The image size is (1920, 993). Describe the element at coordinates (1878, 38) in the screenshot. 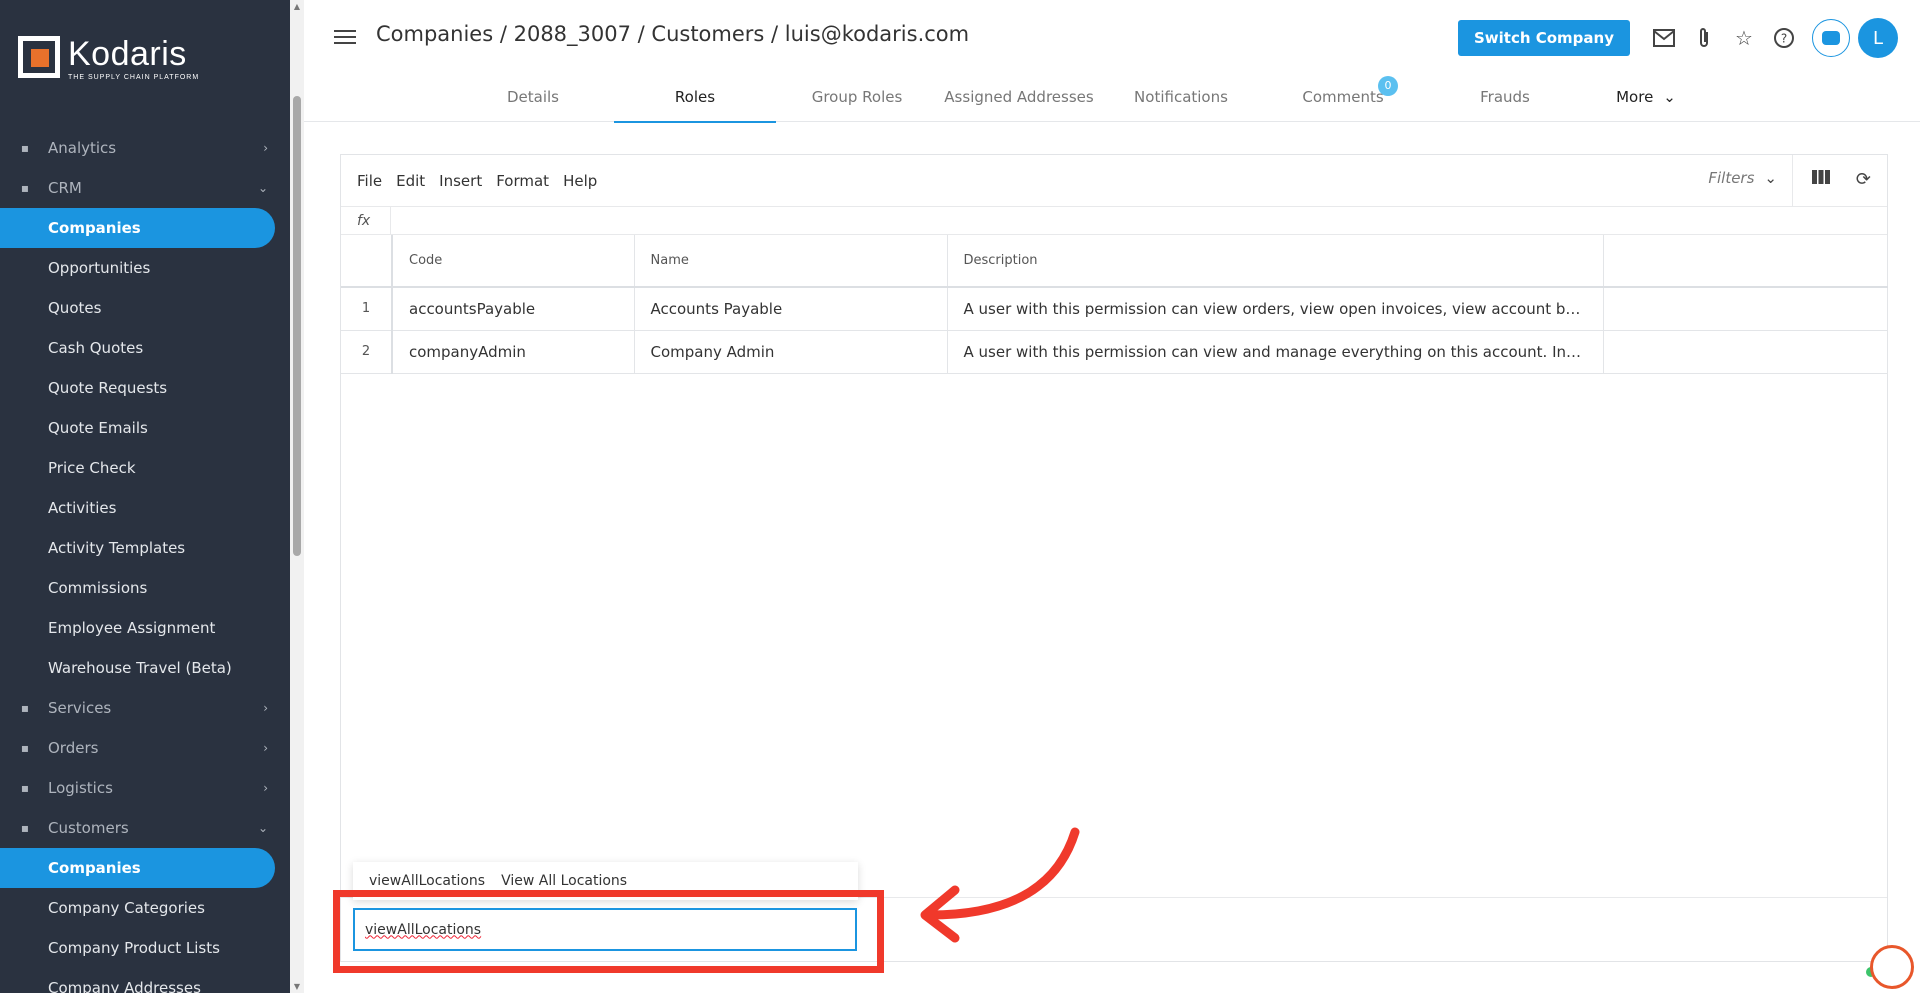

I see `avatar: L` at that location.